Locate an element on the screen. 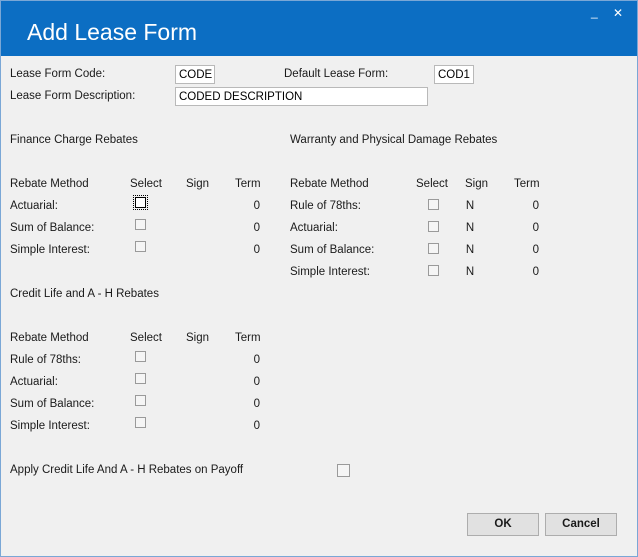 Image resolution: width=638 pixels, height=557 pixels. apply-on-payoff-checkbox is located at coordinates (343, 470).